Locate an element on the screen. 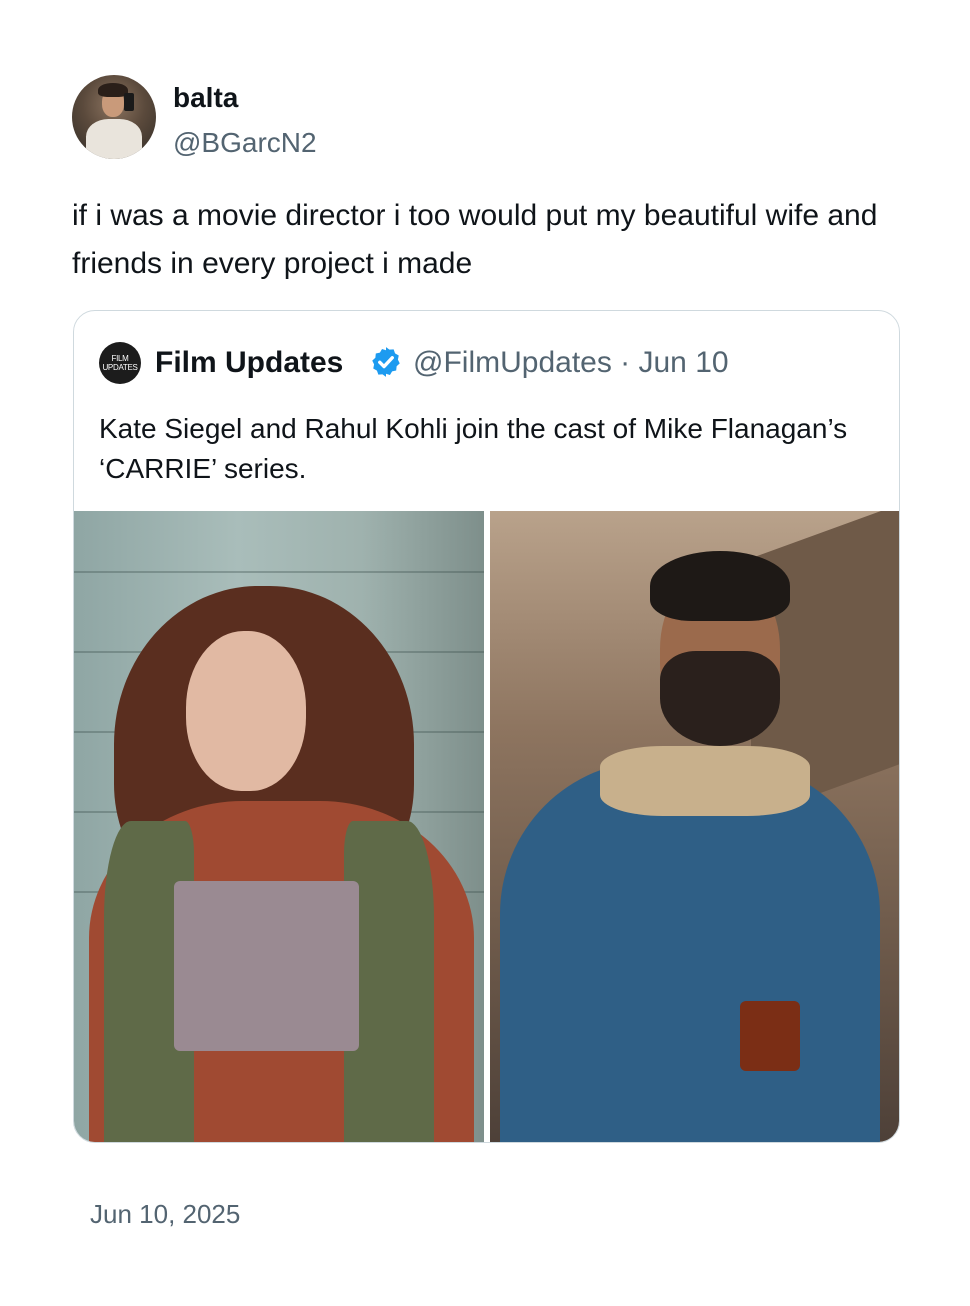  quoted-meta: @FilmUpdates · Jun 10 is located at coordinates (571, 362).